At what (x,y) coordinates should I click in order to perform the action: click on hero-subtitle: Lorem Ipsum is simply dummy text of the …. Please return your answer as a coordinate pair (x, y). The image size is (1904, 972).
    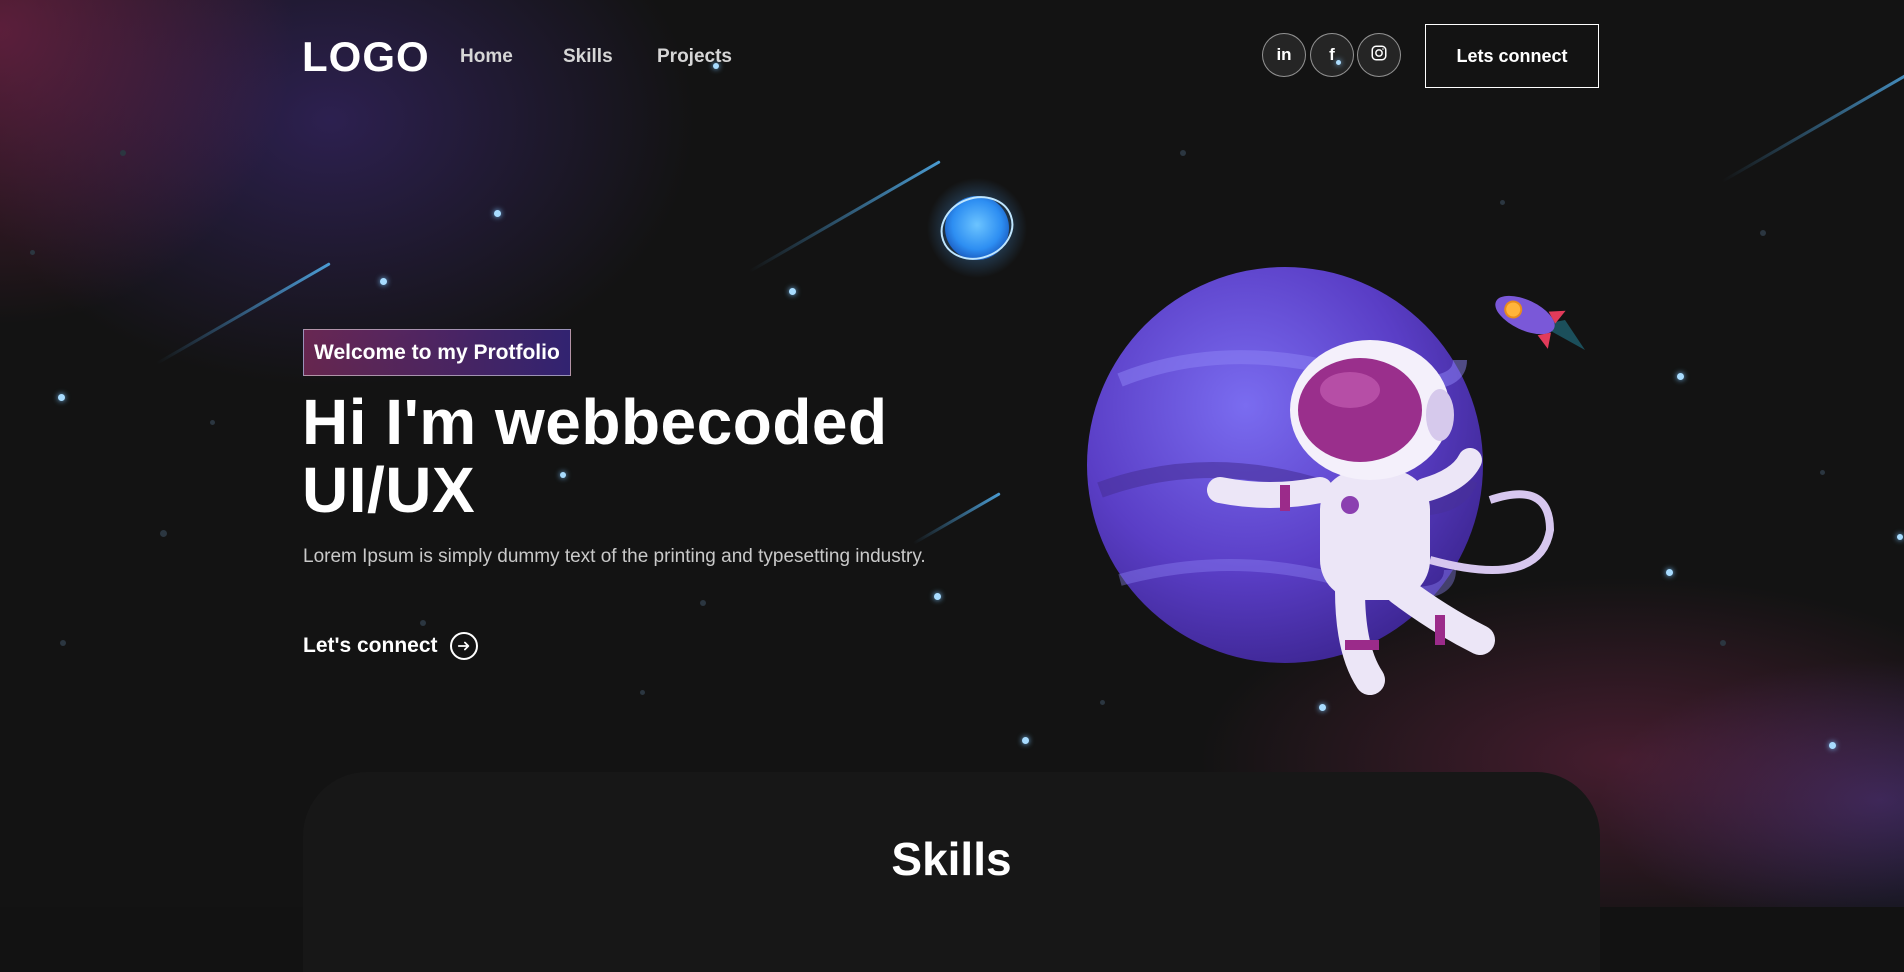
    Looking at the image, I should click on (614, 556).